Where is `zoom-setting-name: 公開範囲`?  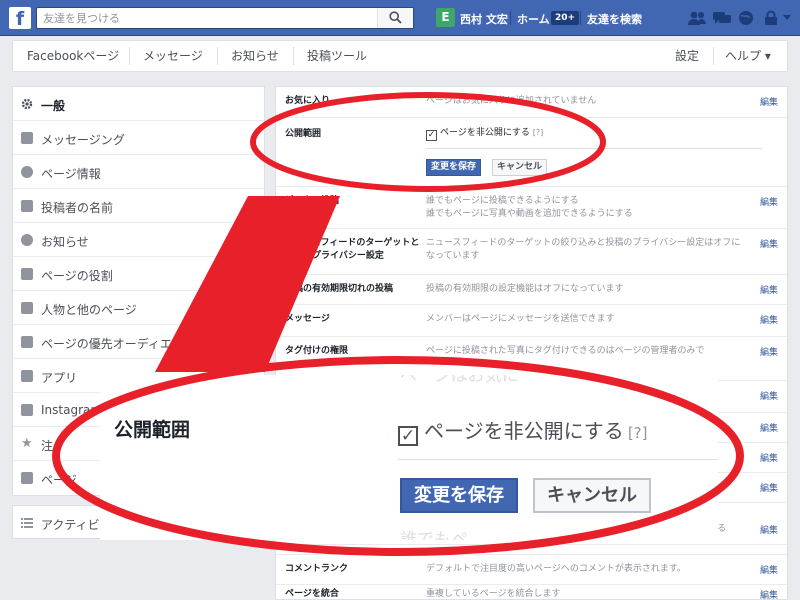
zoom-setting-name: 公開範囲 is located at coordinates (152, 430).